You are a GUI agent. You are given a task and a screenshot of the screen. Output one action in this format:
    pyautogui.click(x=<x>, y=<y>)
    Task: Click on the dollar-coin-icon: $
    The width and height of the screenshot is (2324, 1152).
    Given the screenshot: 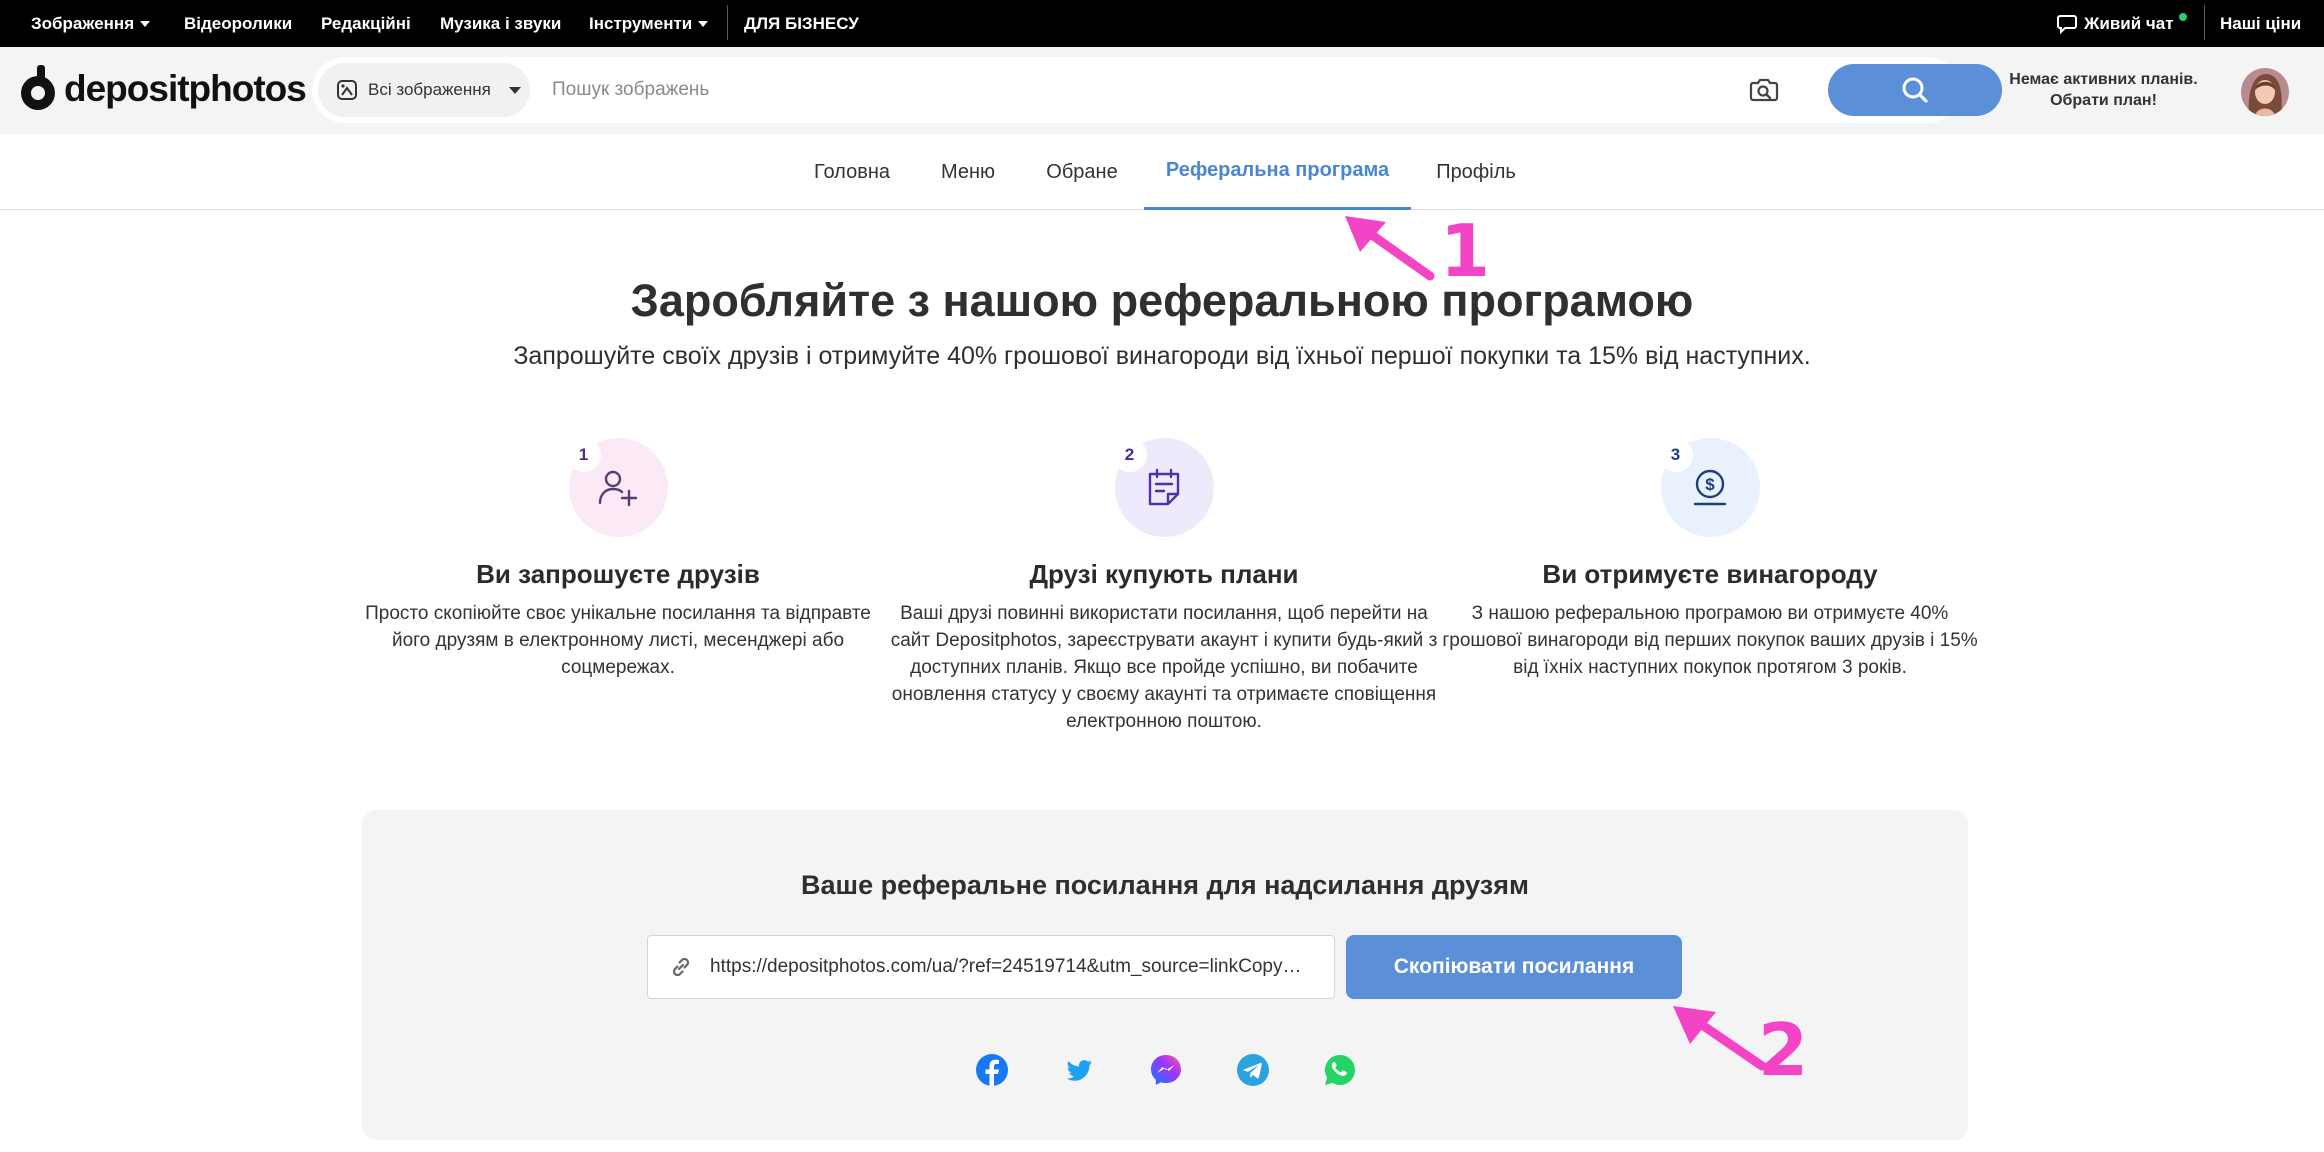 What is the action you would take?
    pyautogui.click(x=1710, y=487)
    